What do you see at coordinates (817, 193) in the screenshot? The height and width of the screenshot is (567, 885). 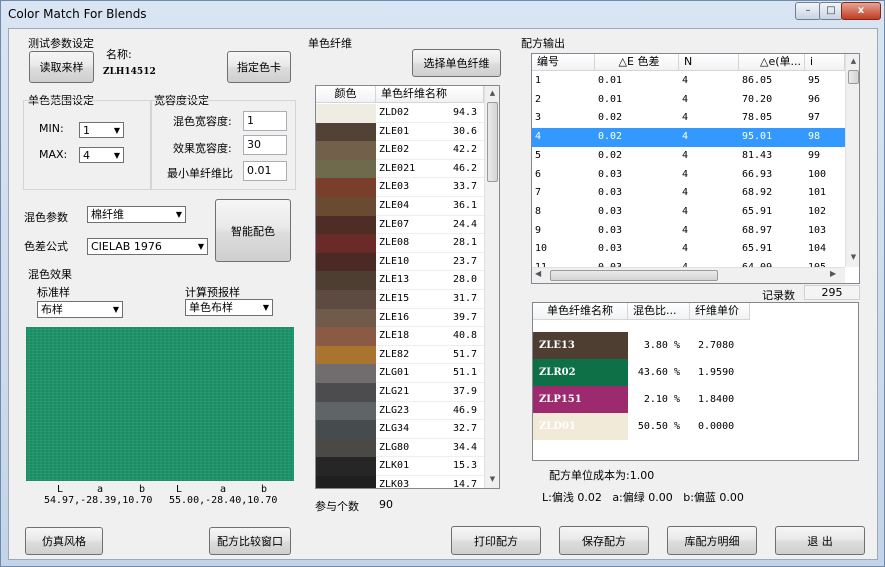 I see `recipe-cell: 101` at bounding box center [817, 193].